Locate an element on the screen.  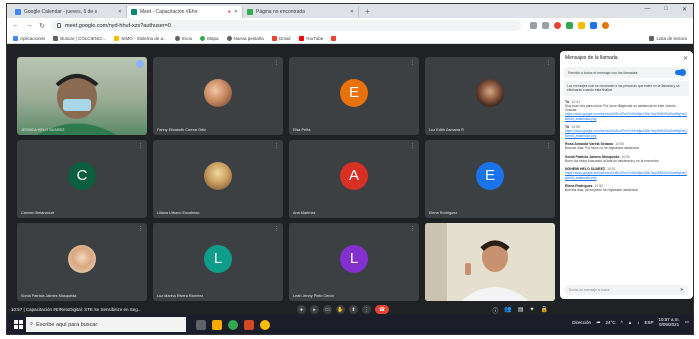
language-indicator: ESP is located at coordinates (648, 322).